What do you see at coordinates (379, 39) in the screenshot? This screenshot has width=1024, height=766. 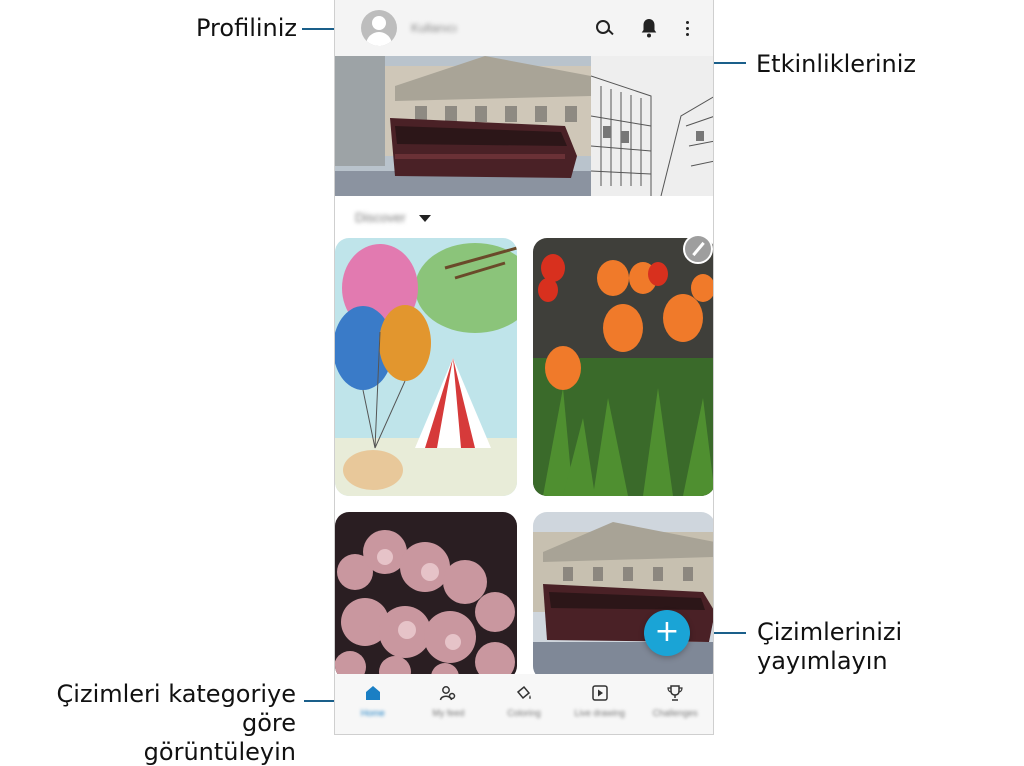 I see `avatar-body` at bounding box center [379, 39].